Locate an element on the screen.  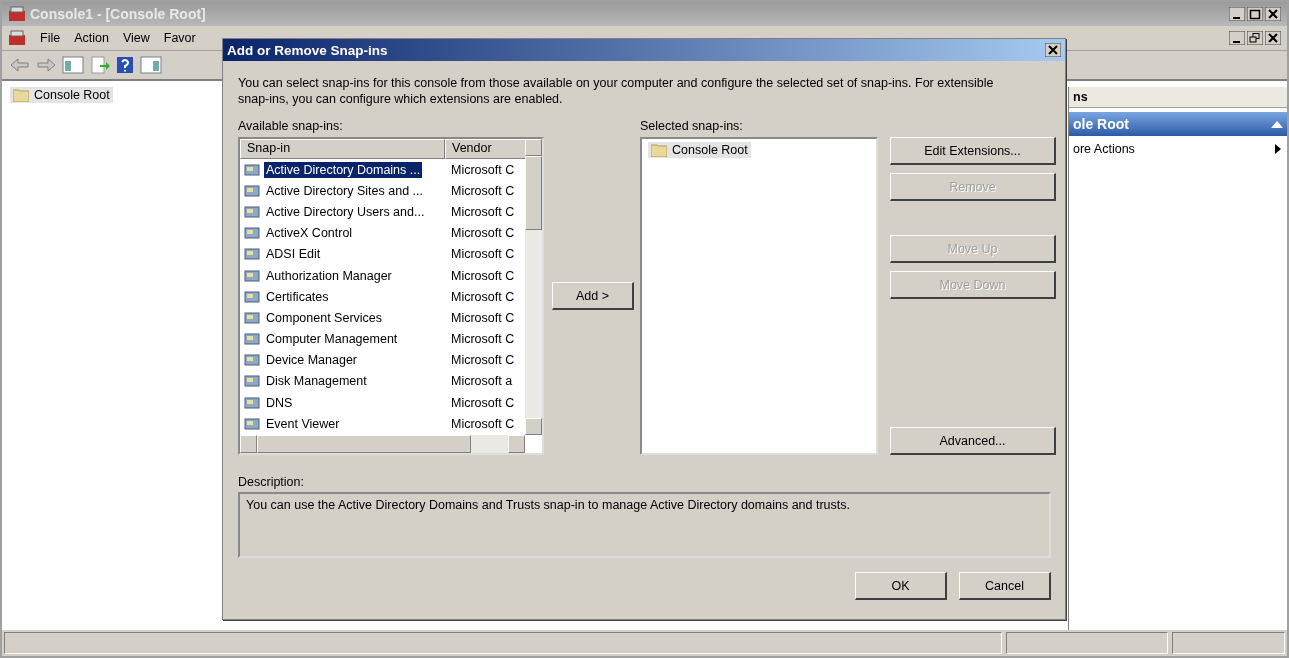
tree-item: Console Root is located at coordinates (61, 95).